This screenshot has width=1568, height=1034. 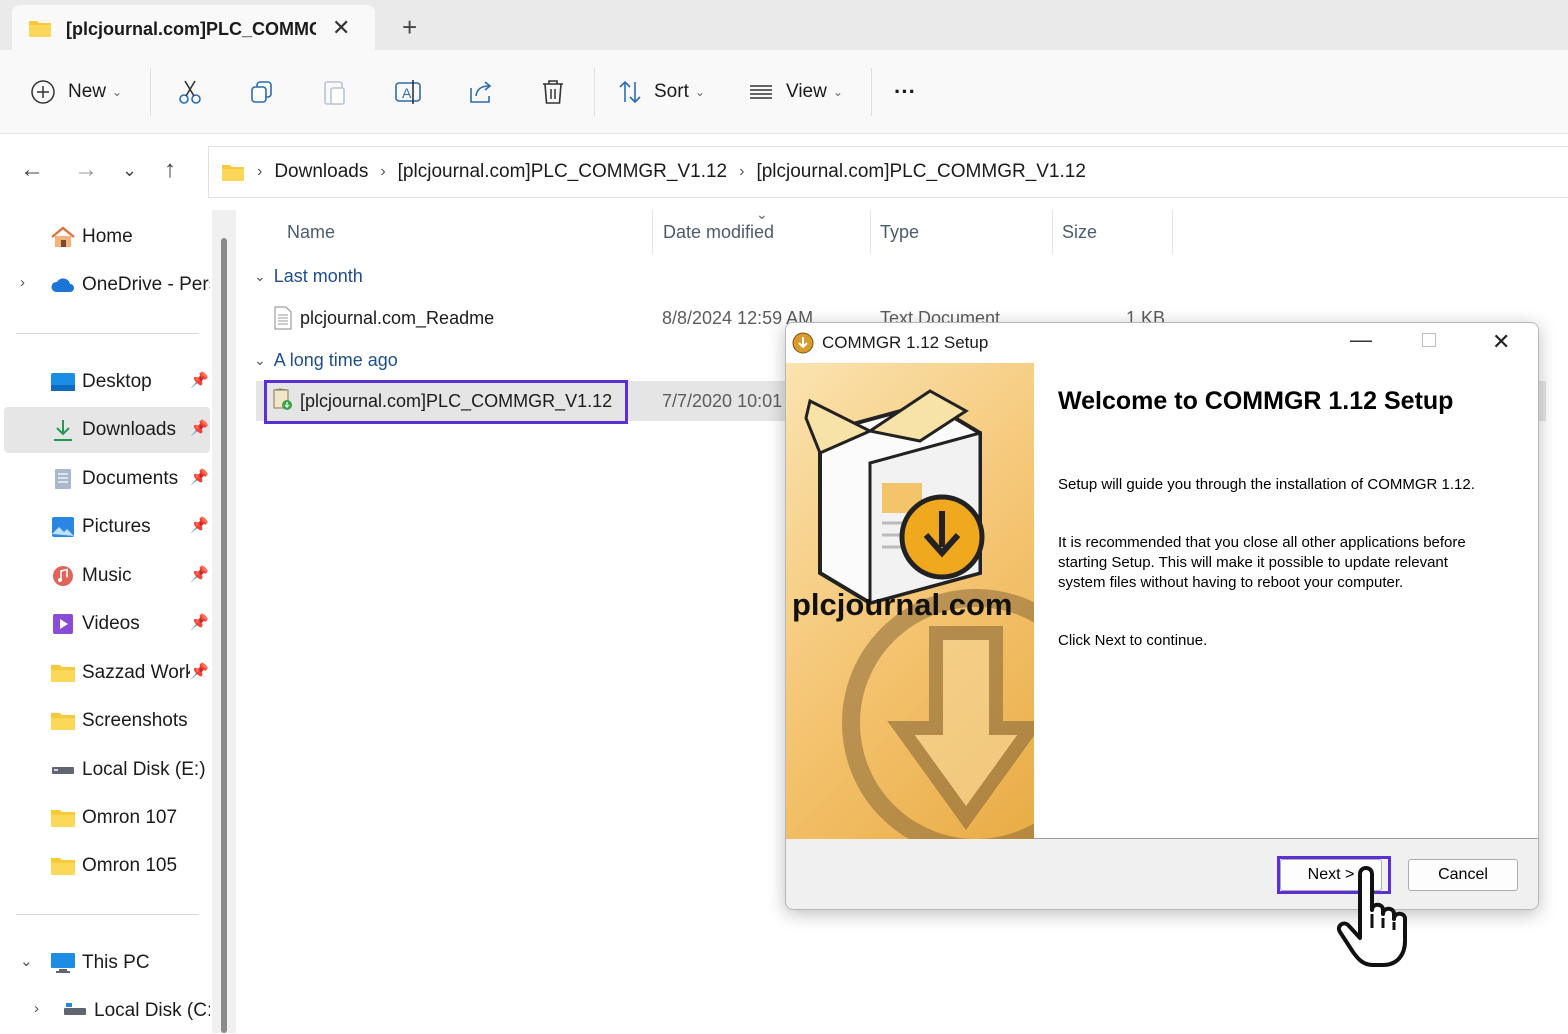 I want to click on file-name: plcjournal.com_Readme, so click(x=397, y=318).